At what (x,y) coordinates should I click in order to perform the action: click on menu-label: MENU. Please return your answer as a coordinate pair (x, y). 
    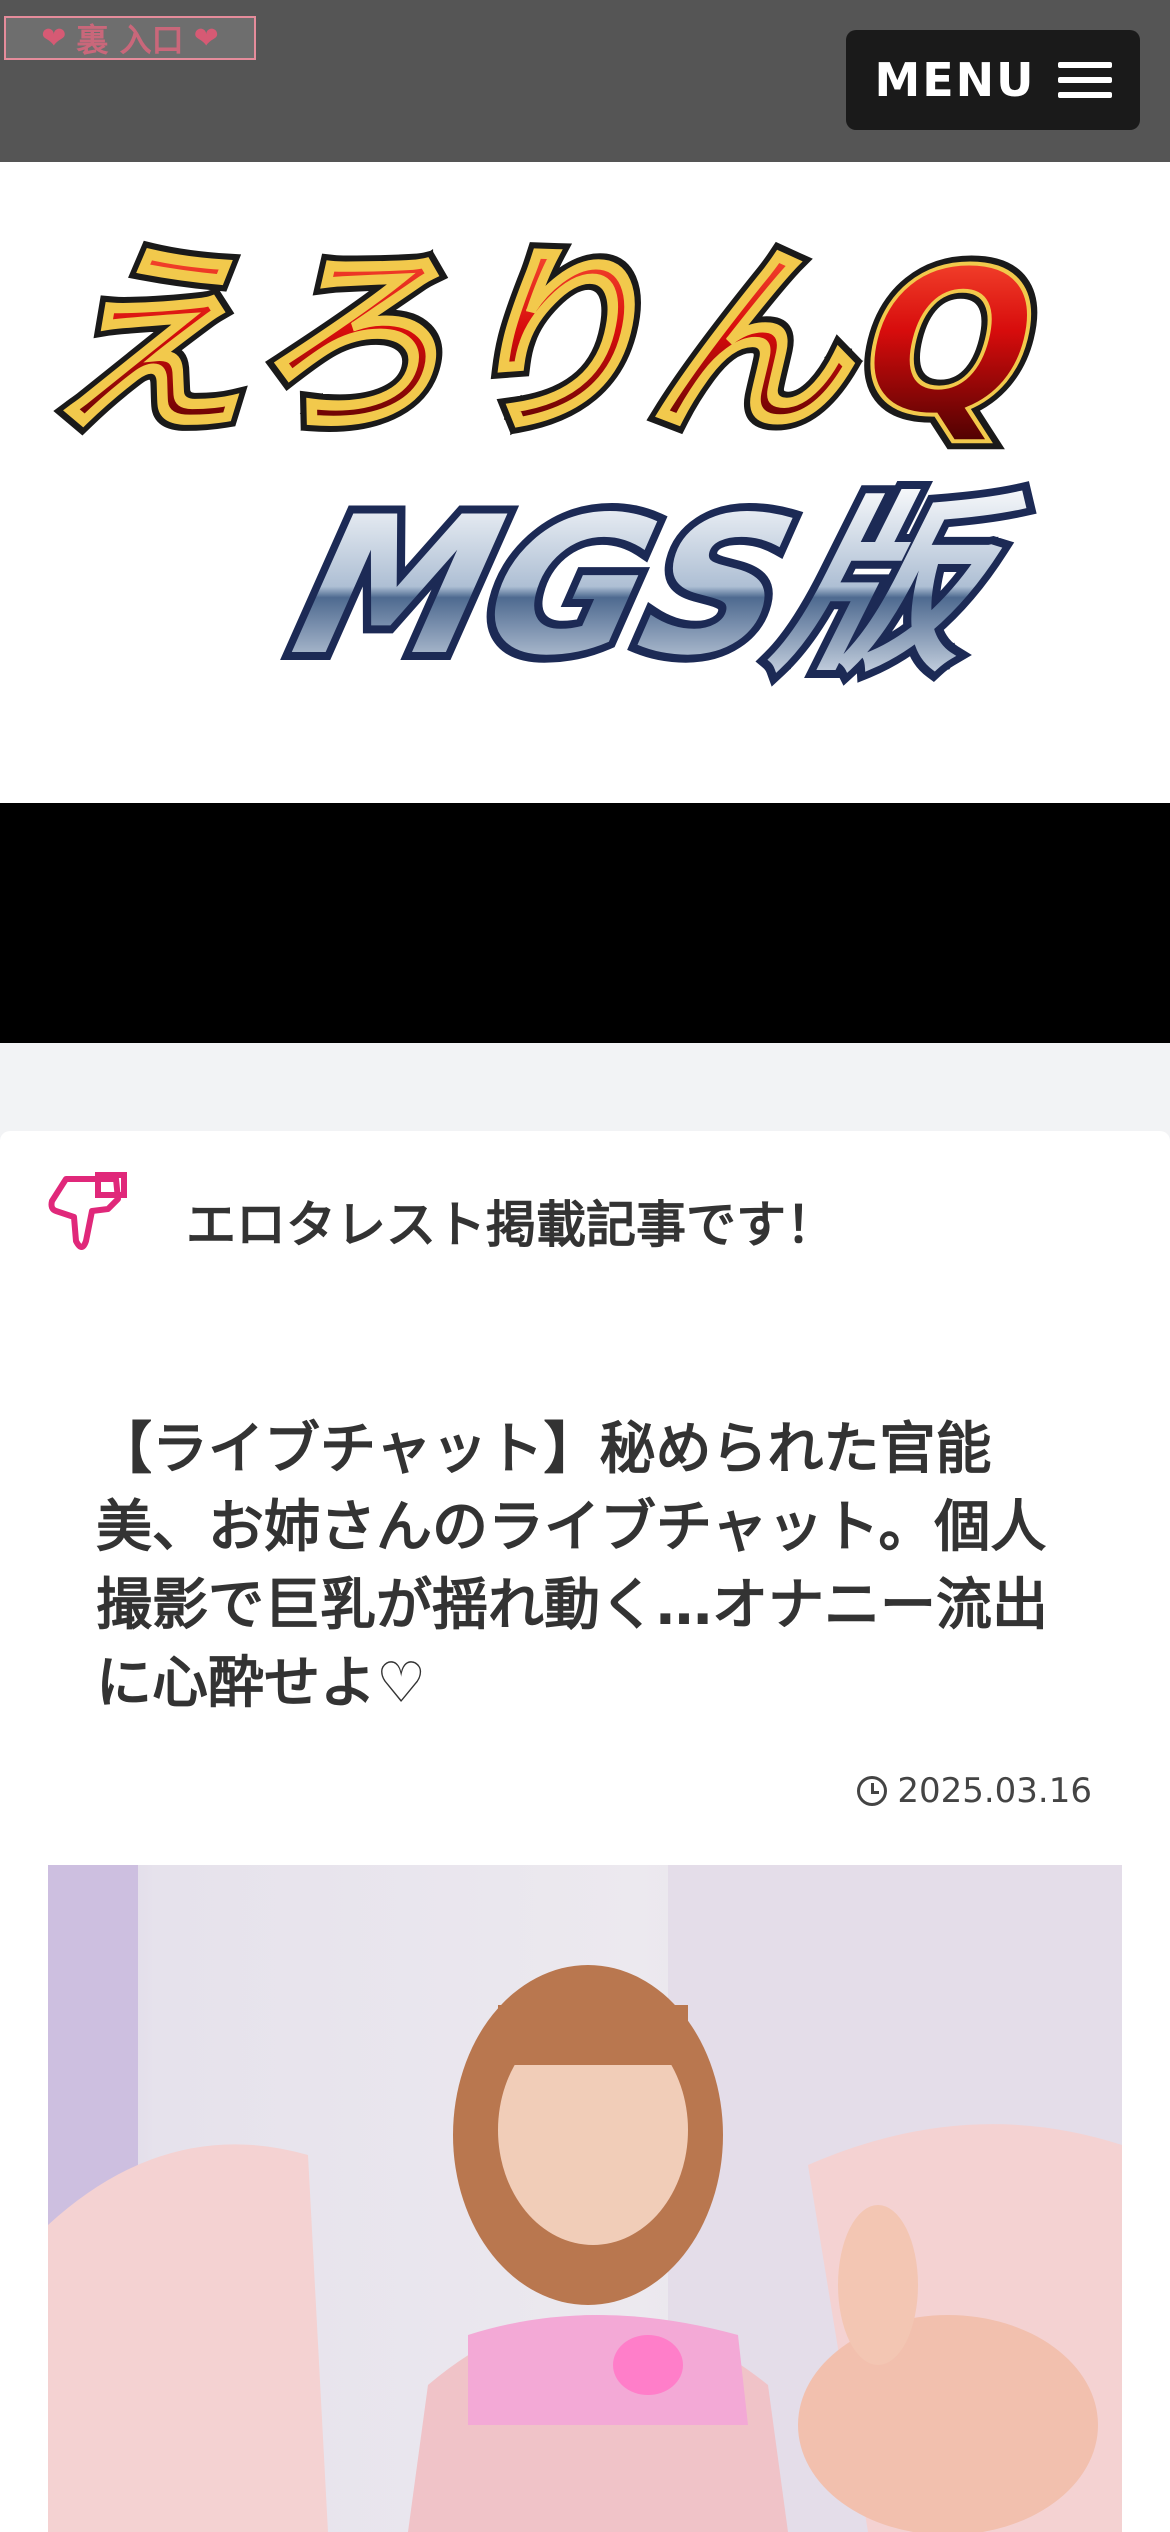
    Looking at the image, I should click on (955, 80).